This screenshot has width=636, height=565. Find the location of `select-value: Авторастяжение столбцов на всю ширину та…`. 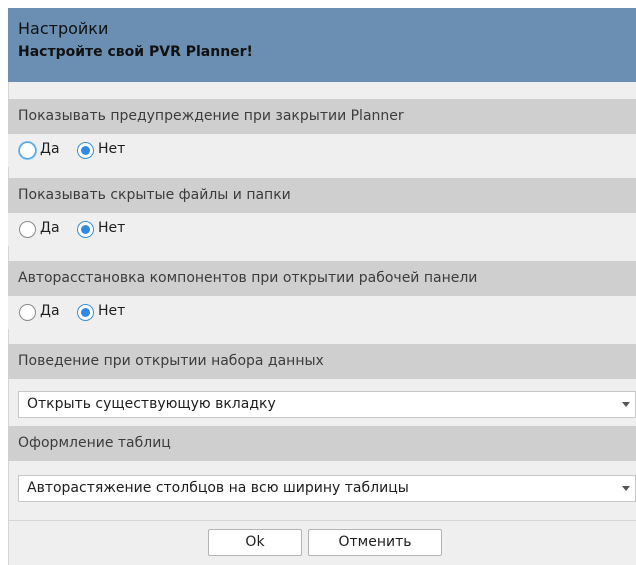

select-value: Авторастяжение столбцов на всю ширину та… is located at coordinates (218, 488).